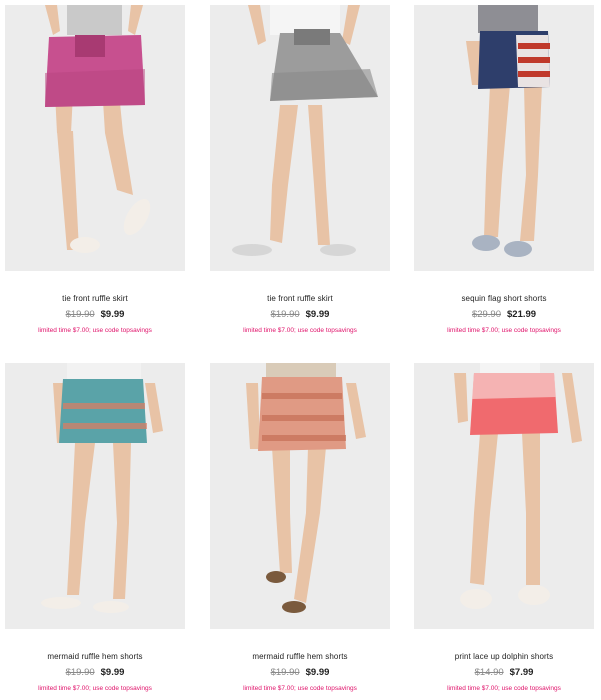 The height and width of the screenshot is (700, 601). I want to click on sale-price: $21.99, so click(522, 314).